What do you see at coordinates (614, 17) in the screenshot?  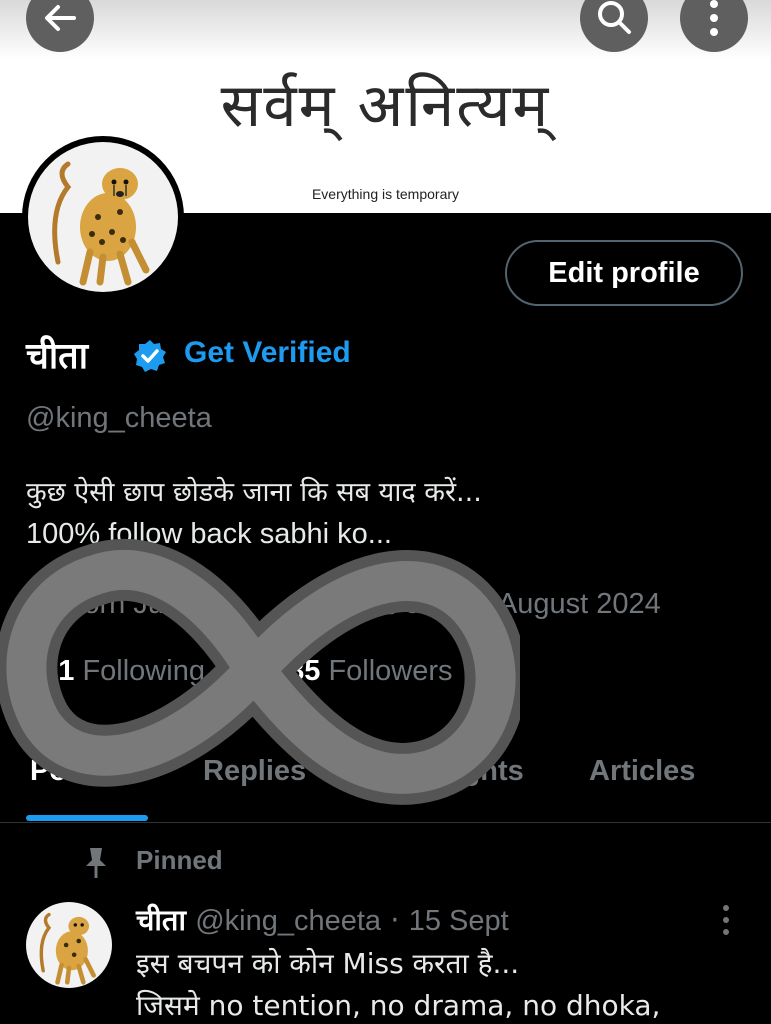 I see `search-icon` at bounding box center [614, 17].